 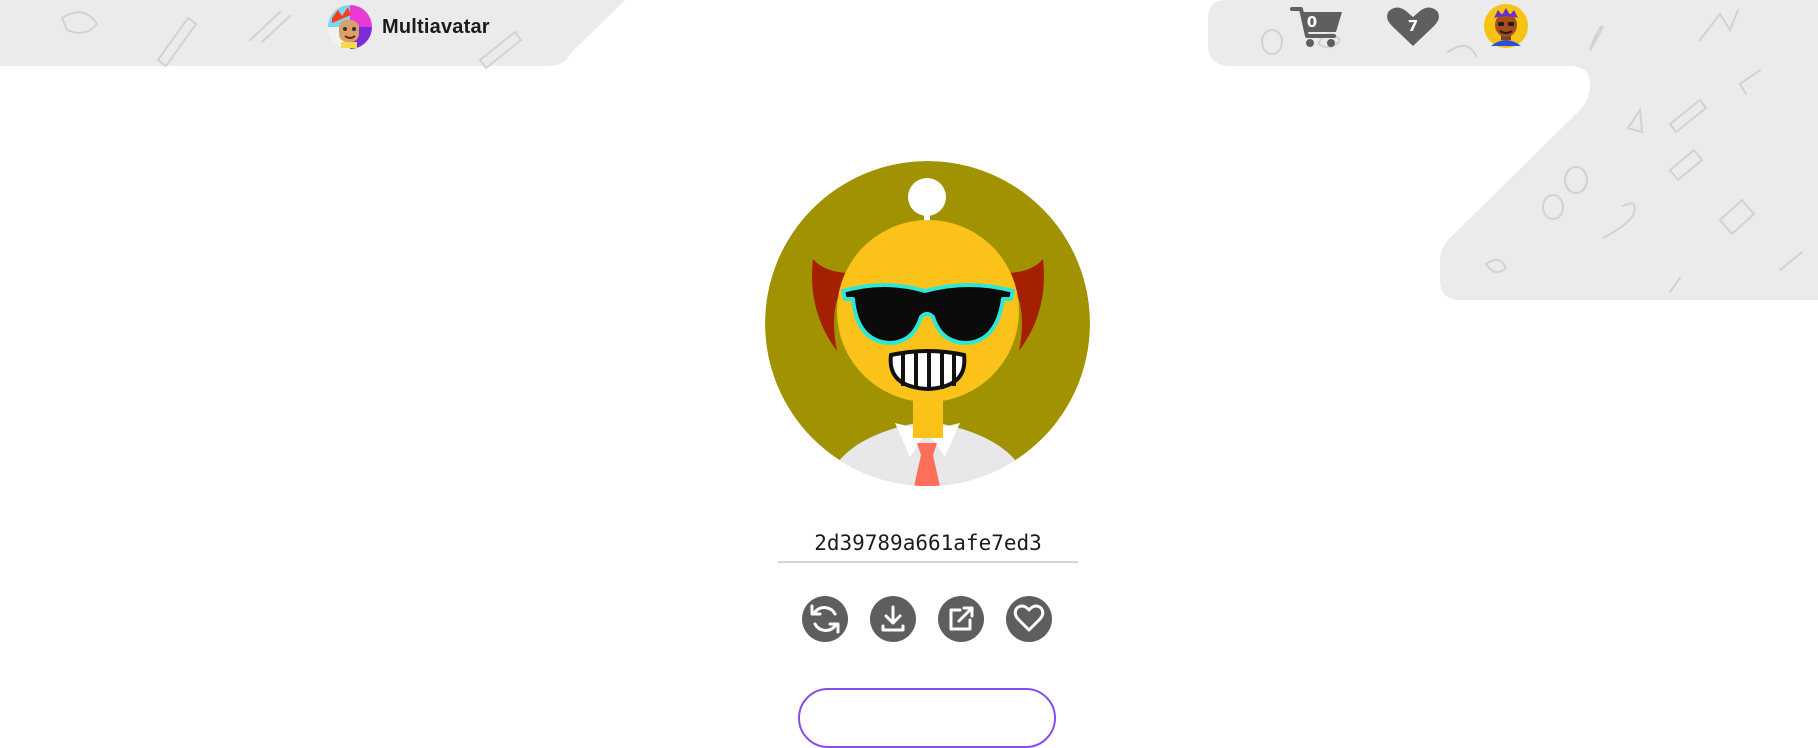 I want to click on heart-outline-icon, so click(x=1029, y=618).